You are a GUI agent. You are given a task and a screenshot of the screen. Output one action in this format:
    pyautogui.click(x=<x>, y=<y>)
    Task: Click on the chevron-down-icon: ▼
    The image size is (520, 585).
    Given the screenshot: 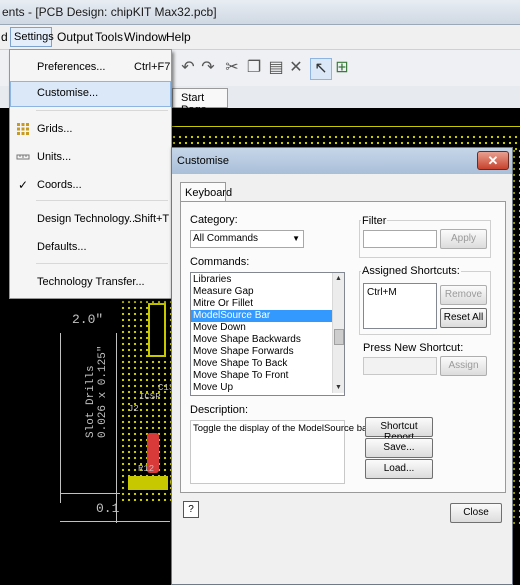 What is the action you would take?
    pyautogui.click(x=296, y=238)
    